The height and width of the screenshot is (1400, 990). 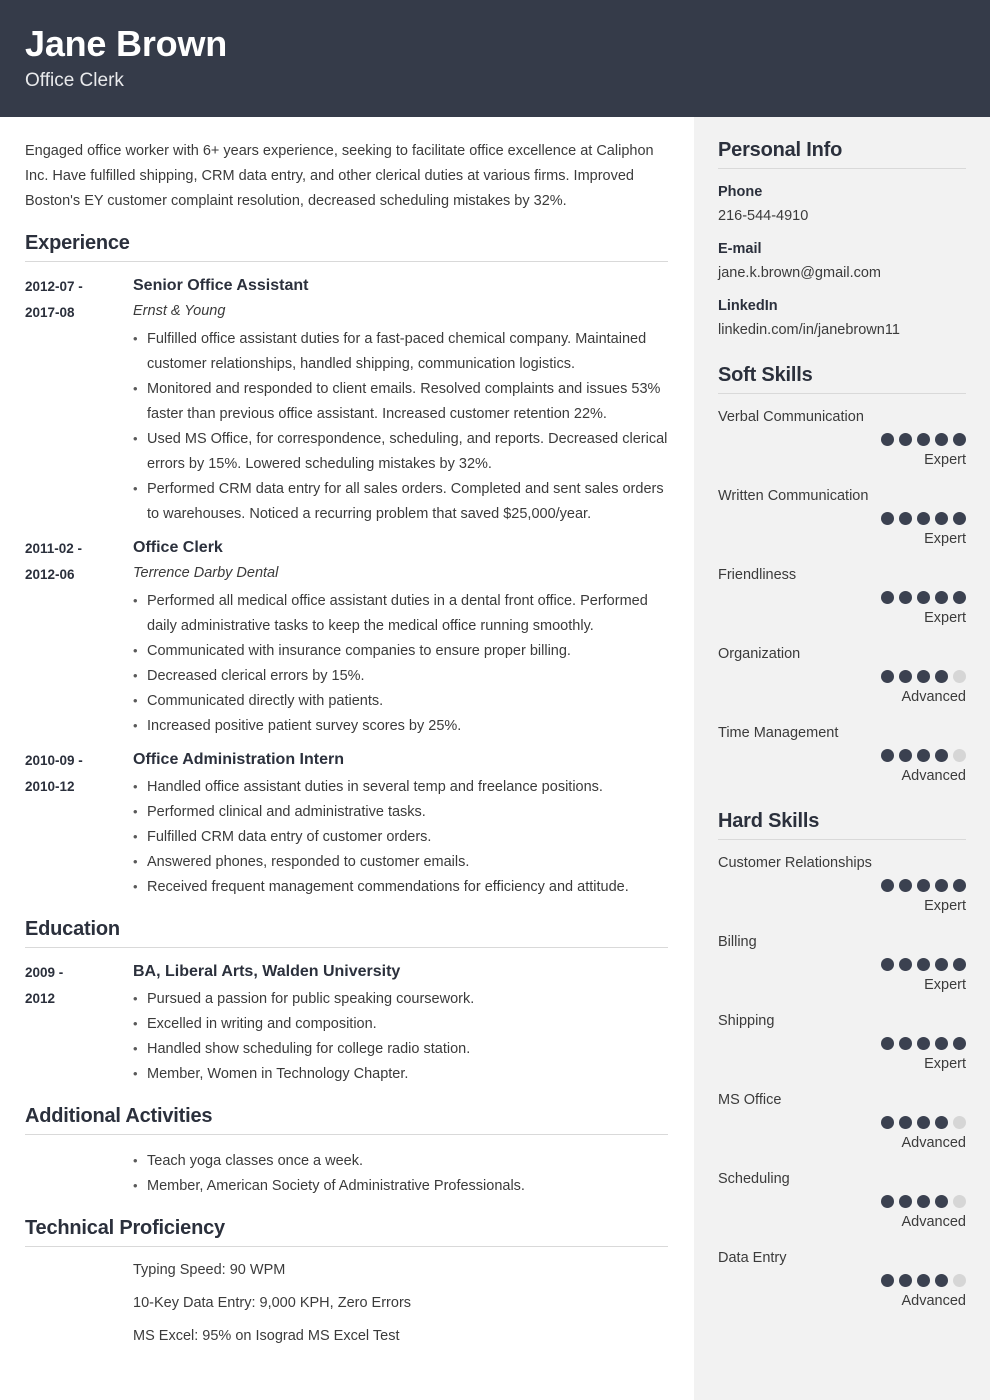 What do you see at coordinates (238, 759) in the screenshot?
I see `entry-role: Office Administration Intern` at bounding box center [238, 759].